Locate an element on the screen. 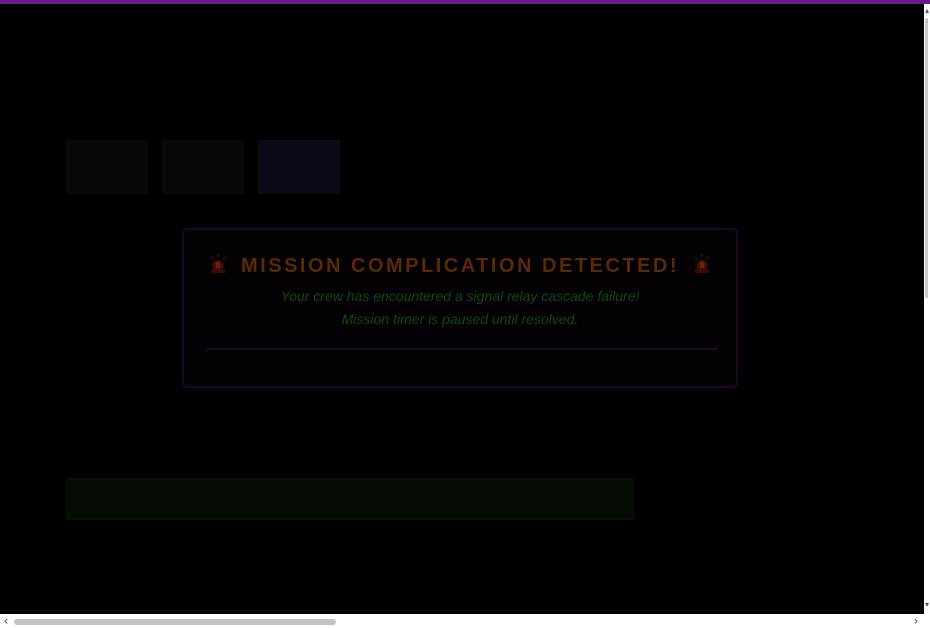 This screenshot has width=930, height=628. background-panel is located at coordinates (350, 499).